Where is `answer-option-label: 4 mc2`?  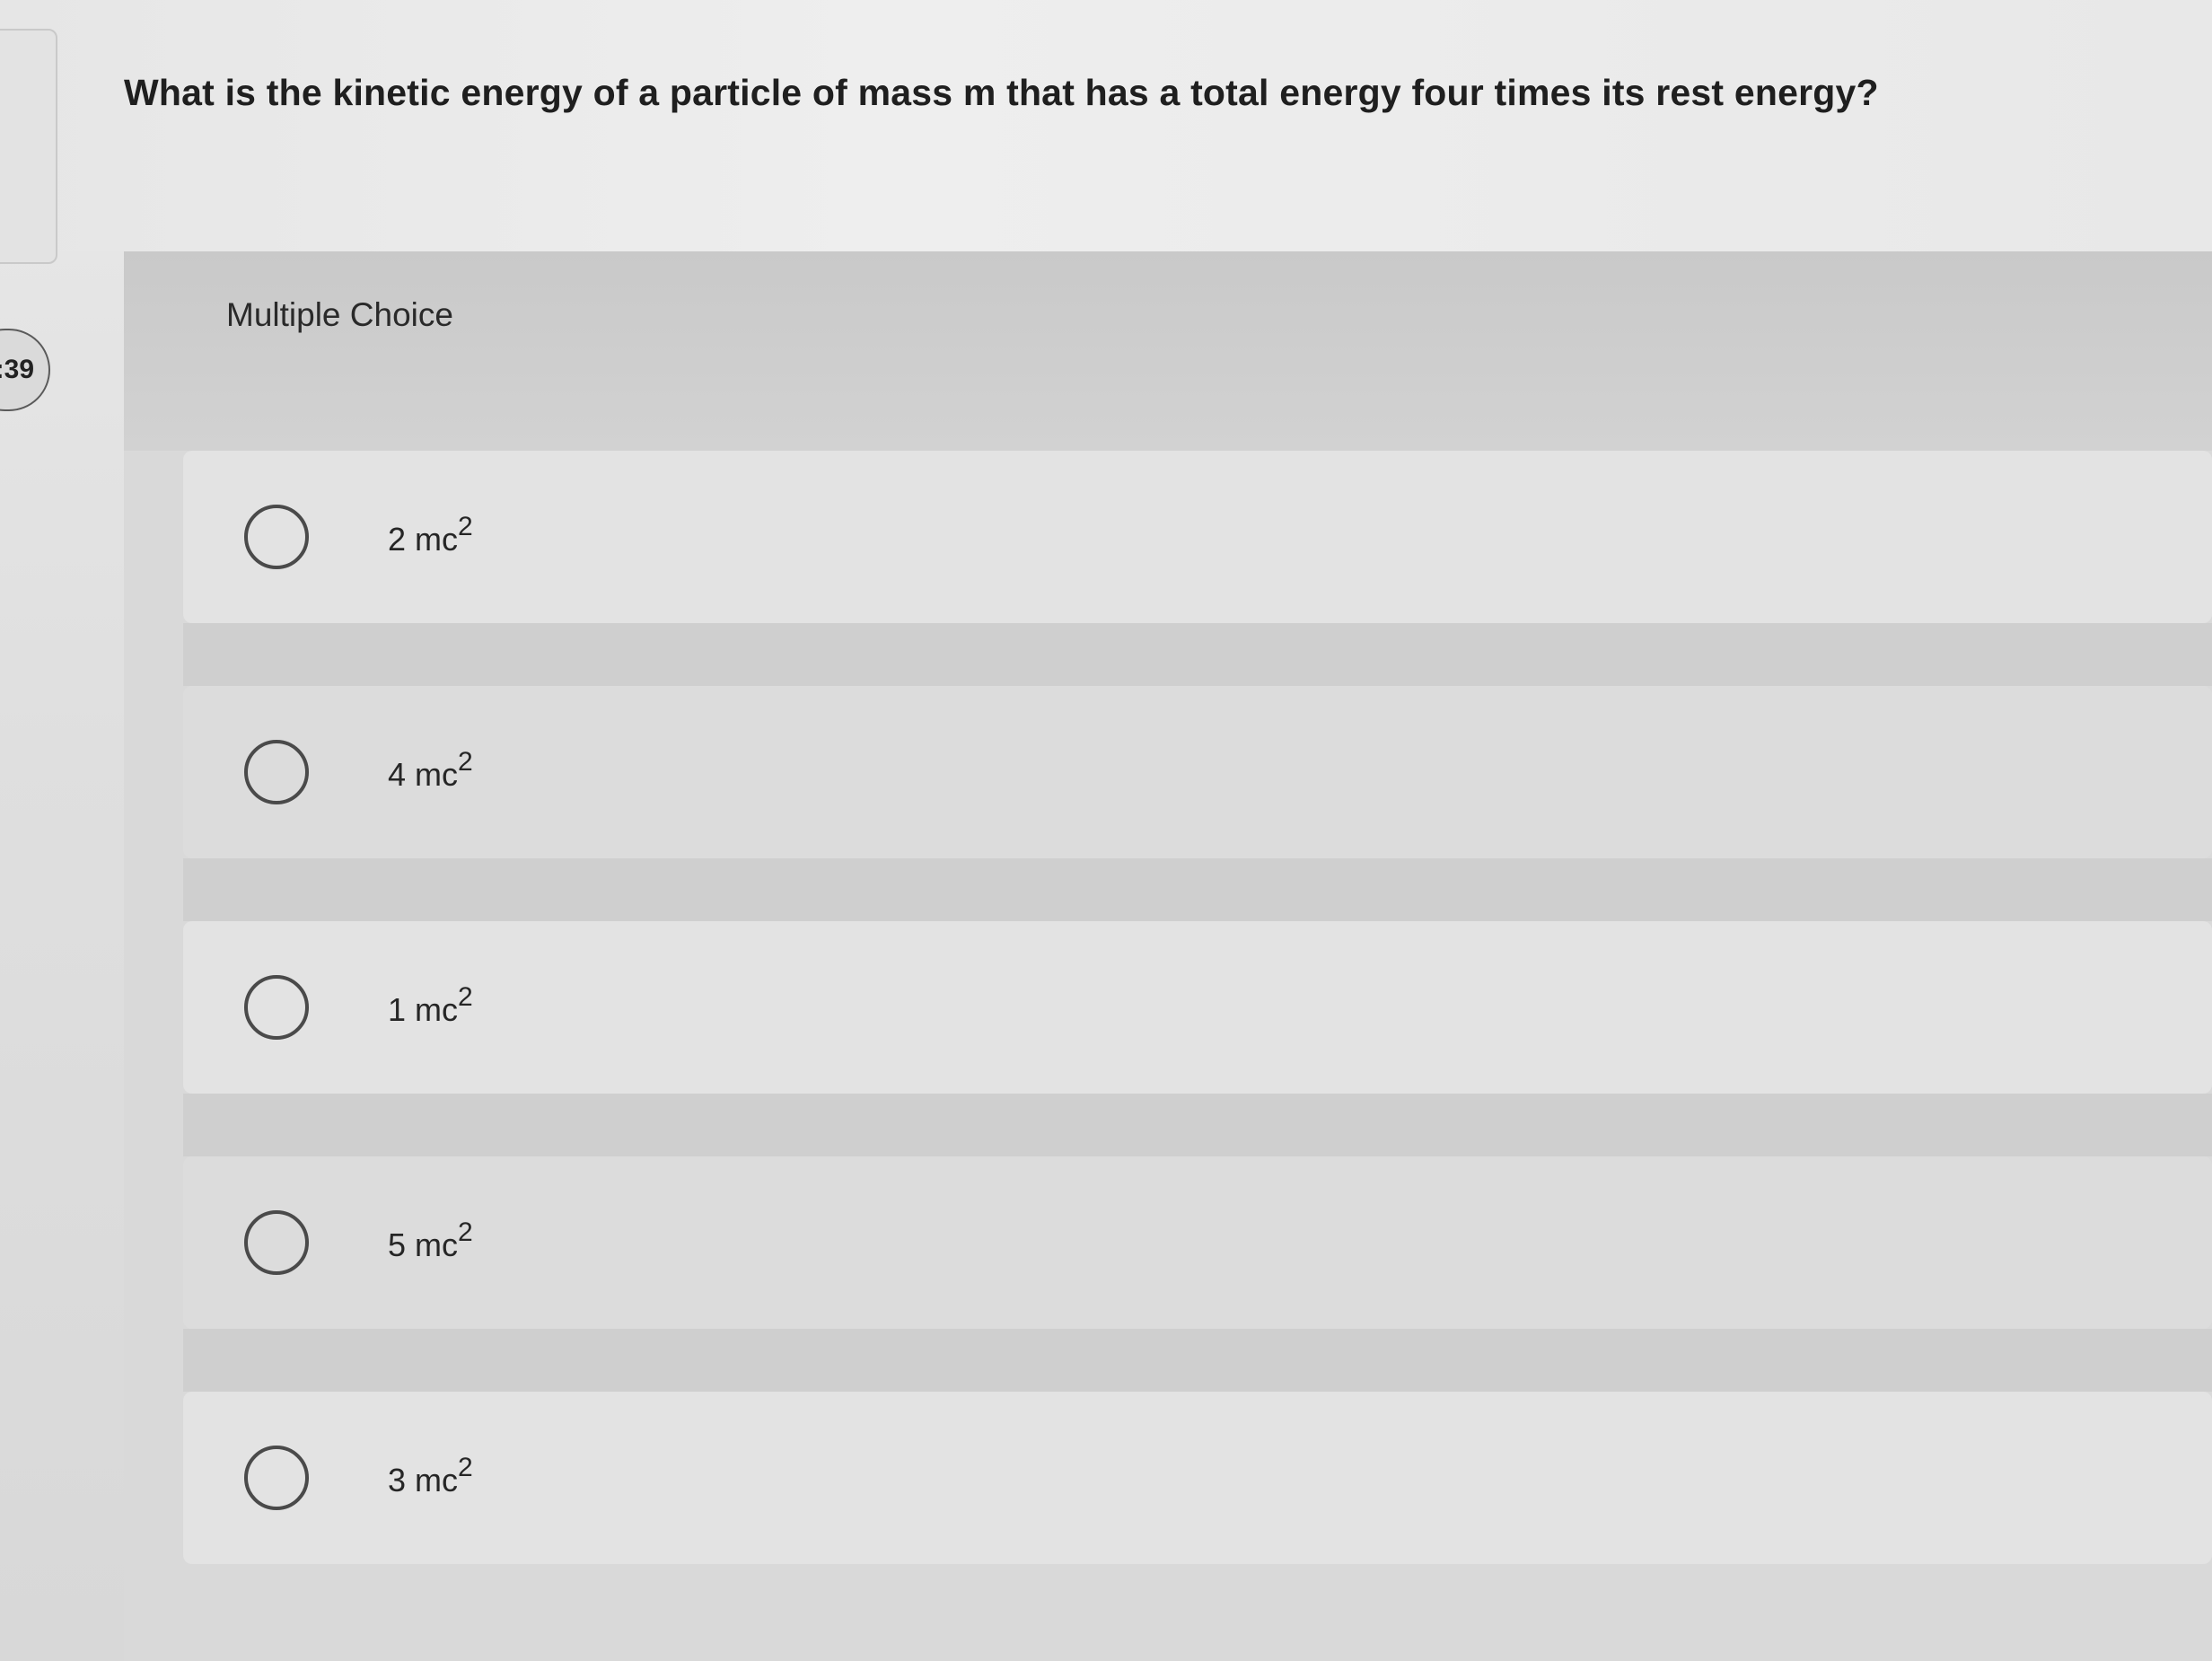
answer-option-label: 4 mc2 is located at coordinates (430, 770).